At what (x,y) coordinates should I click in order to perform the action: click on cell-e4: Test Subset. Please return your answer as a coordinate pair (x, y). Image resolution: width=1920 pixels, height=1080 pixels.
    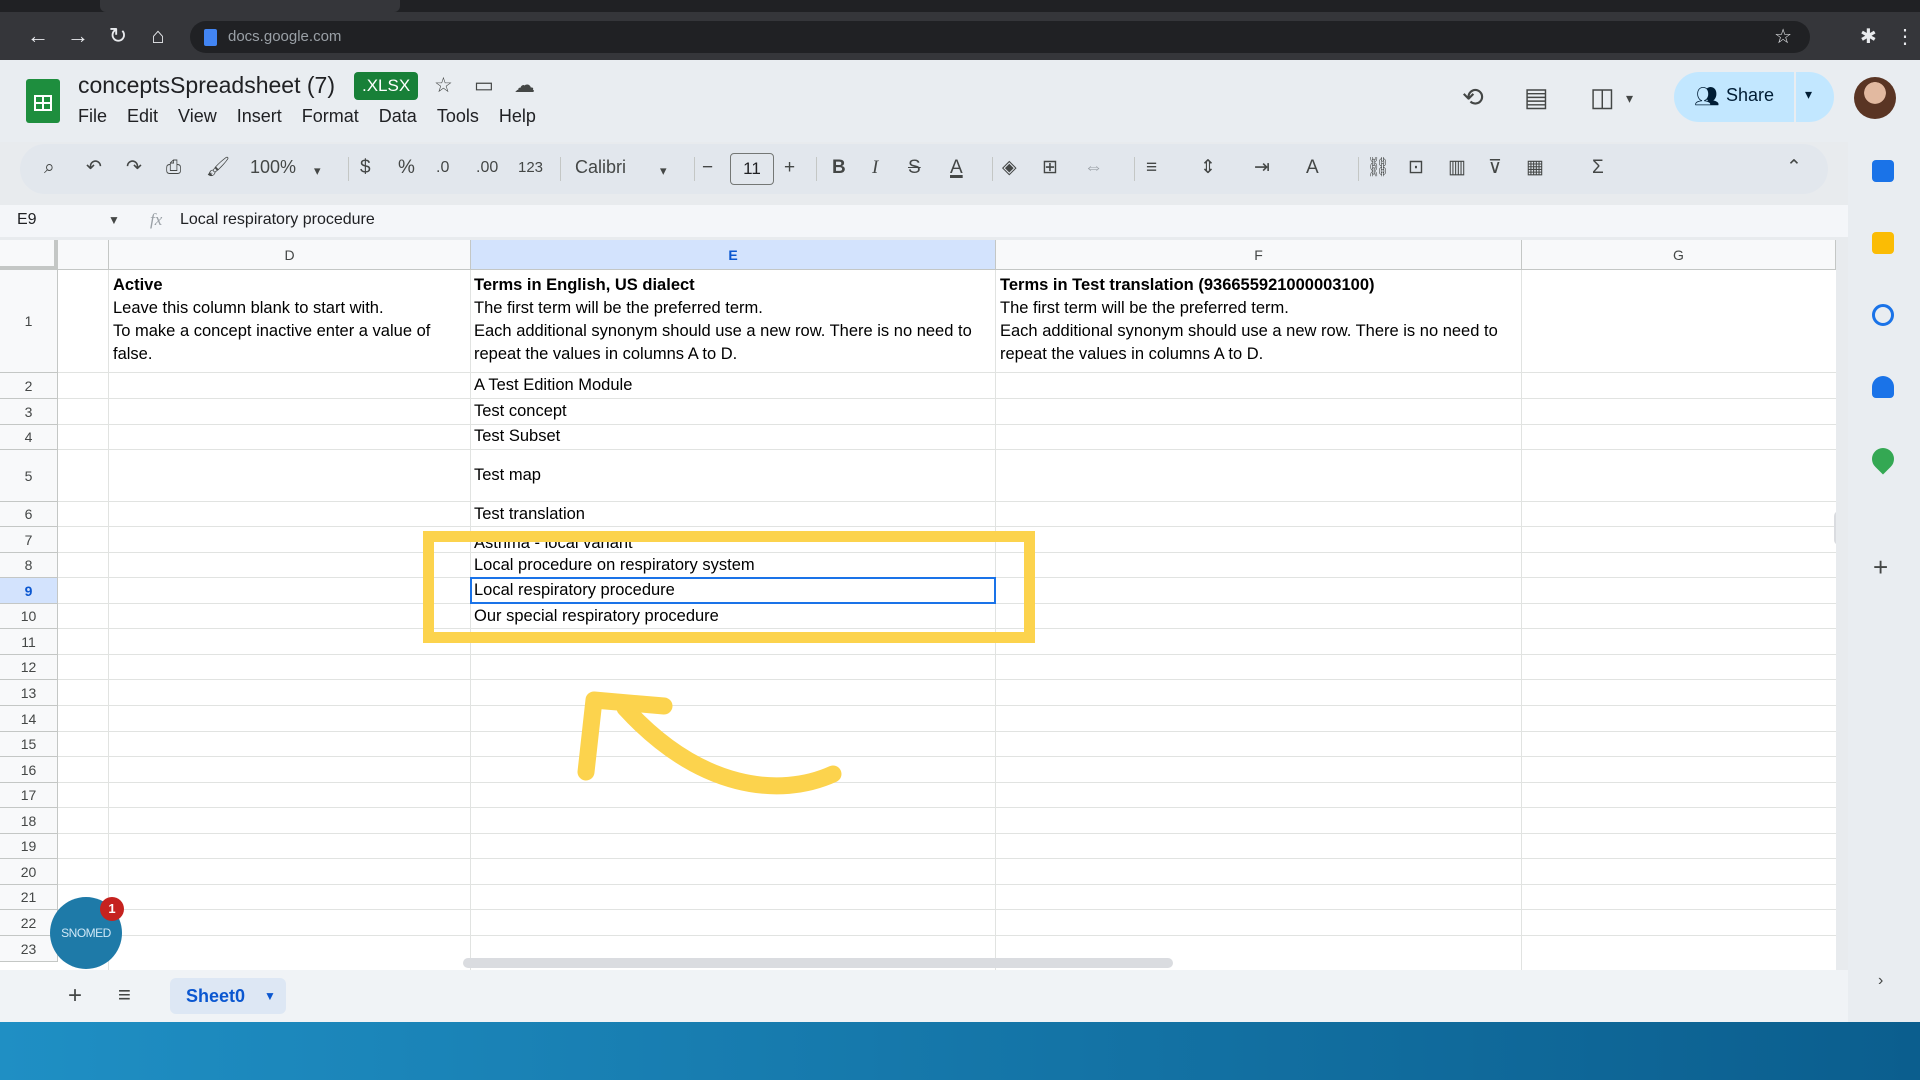
    Looking at the image, I should click on (517, 436).